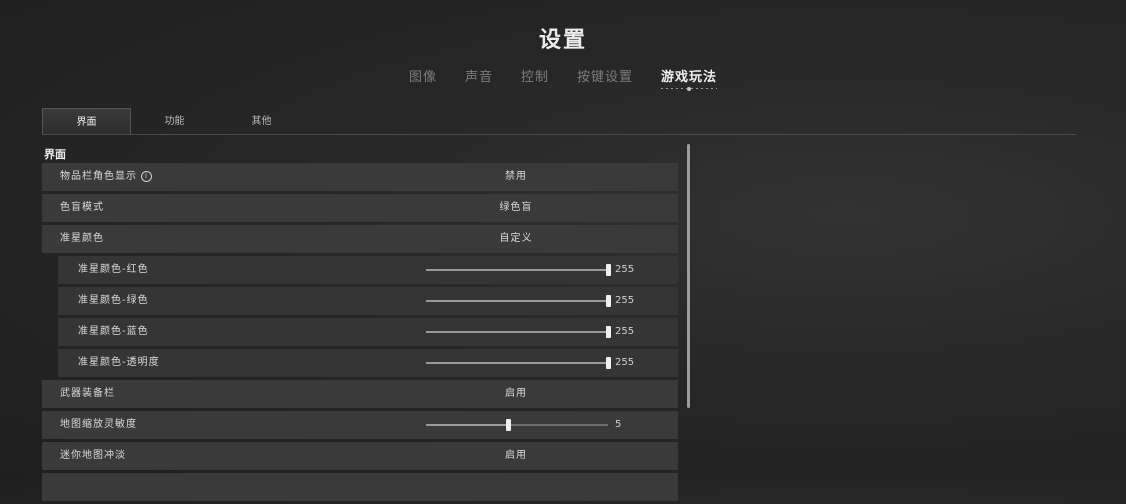  Describe the element at coordinates (423, 77) in the screenshot. I see `tab-graphics: 图像` at that location.